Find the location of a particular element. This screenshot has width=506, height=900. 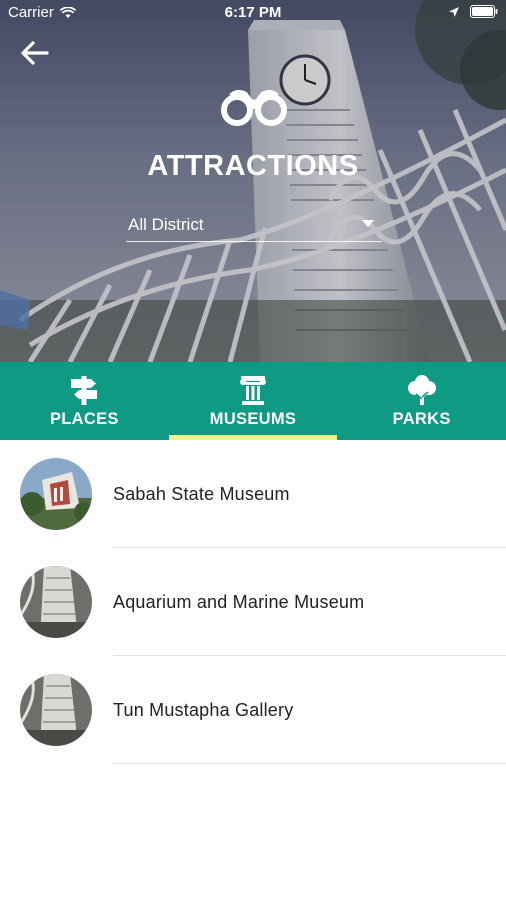

tab-museums: MUSEUMS is located at coordinates (253, 401).